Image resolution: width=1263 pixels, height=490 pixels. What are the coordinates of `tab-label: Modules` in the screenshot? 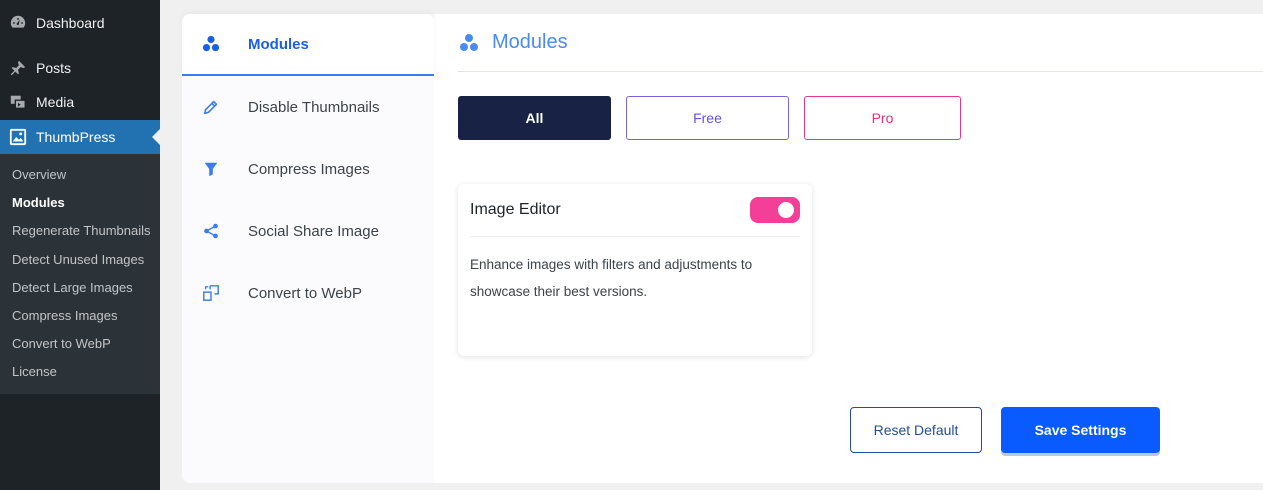 It's located at (278, 44).